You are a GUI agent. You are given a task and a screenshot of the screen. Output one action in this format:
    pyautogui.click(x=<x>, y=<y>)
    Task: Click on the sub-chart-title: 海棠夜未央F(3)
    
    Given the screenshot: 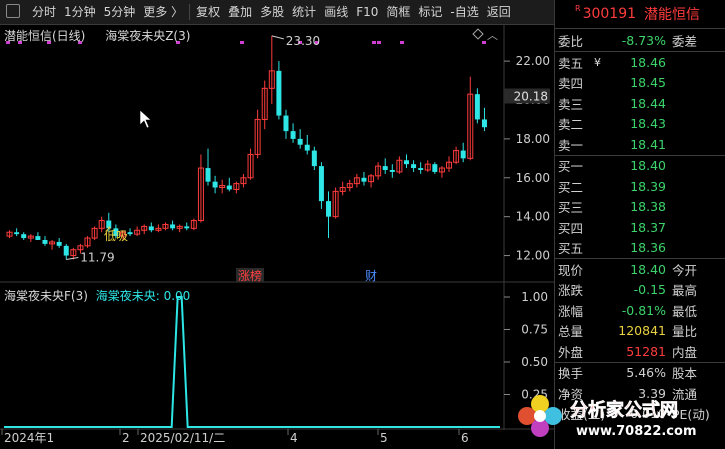 What is the action you would take?
    pyautogui.click(x=46, y=296)
    